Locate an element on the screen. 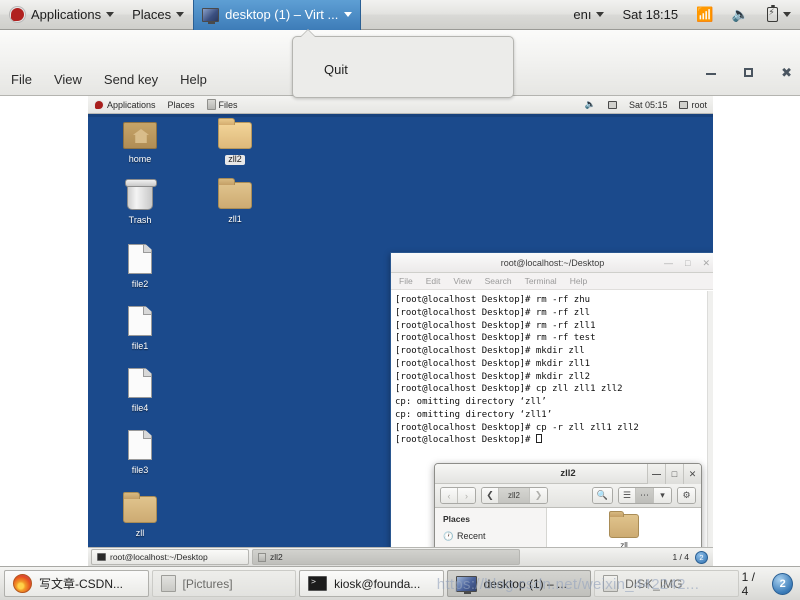 The width and height of the screenshot is (800, 600). files-icon is located at coordinates (262, 557).